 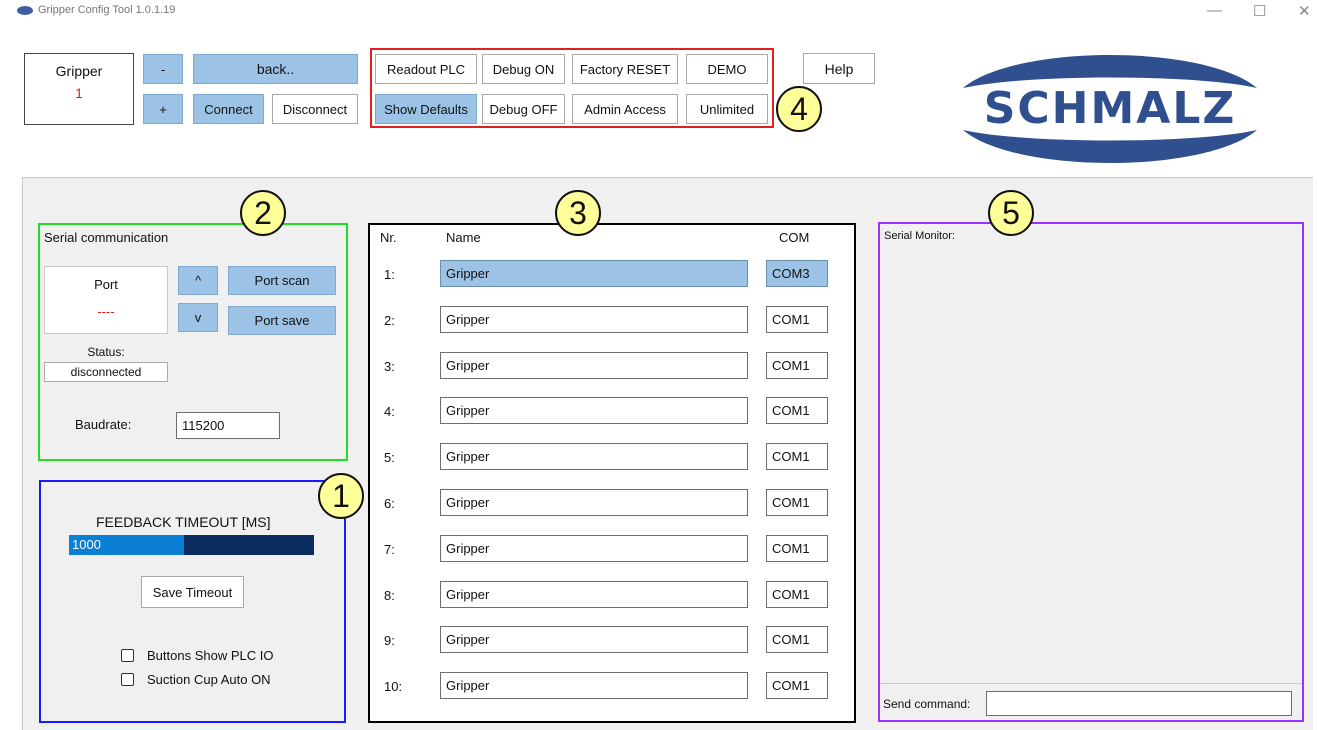 What do you see at coordinates (106, 237) in the screenshot?
I see `serial-title: Serial communication` at bounding box center [106, 237].